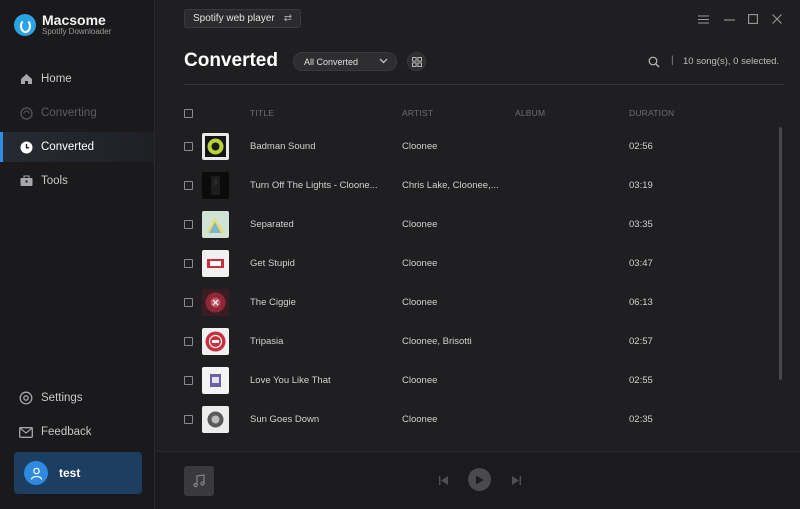 The width and height of the screenshot is (800, 509). What do you see at coordinates (655, 62) in the screenshot?
I see `search-icon` at bounding box center [655, 62].